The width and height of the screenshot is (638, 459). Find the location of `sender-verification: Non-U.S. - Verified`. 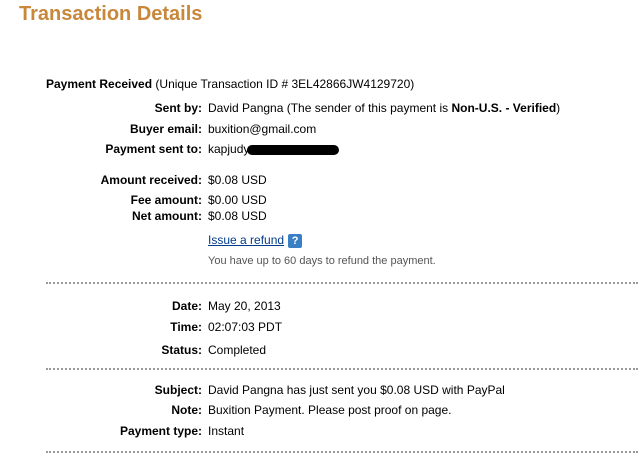

sender-verification: Non-U.S. - Verified is located at coordinates (504, 108).